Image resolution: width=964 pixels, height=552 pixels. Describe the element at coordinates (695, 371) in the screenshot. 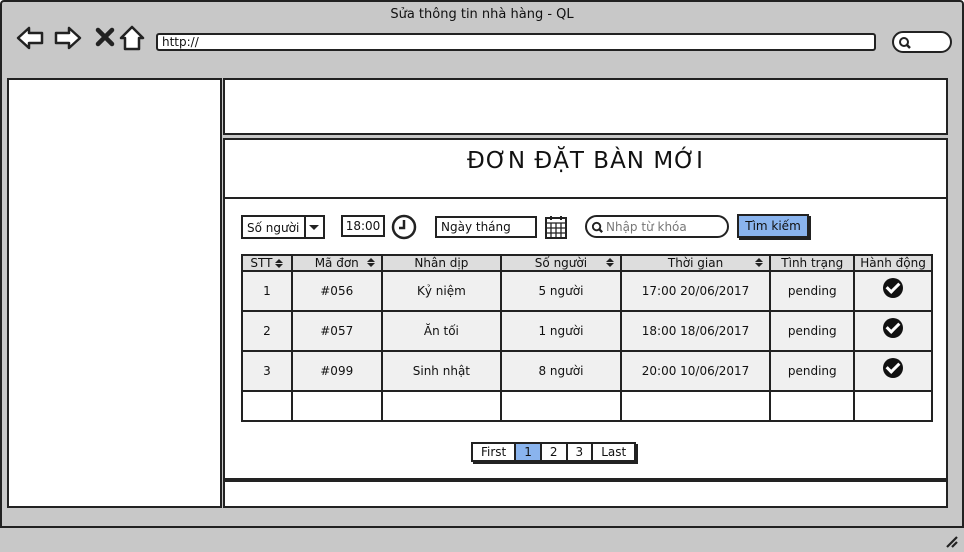

I see `cell-time: 20:00 10/06/2017` at that location.